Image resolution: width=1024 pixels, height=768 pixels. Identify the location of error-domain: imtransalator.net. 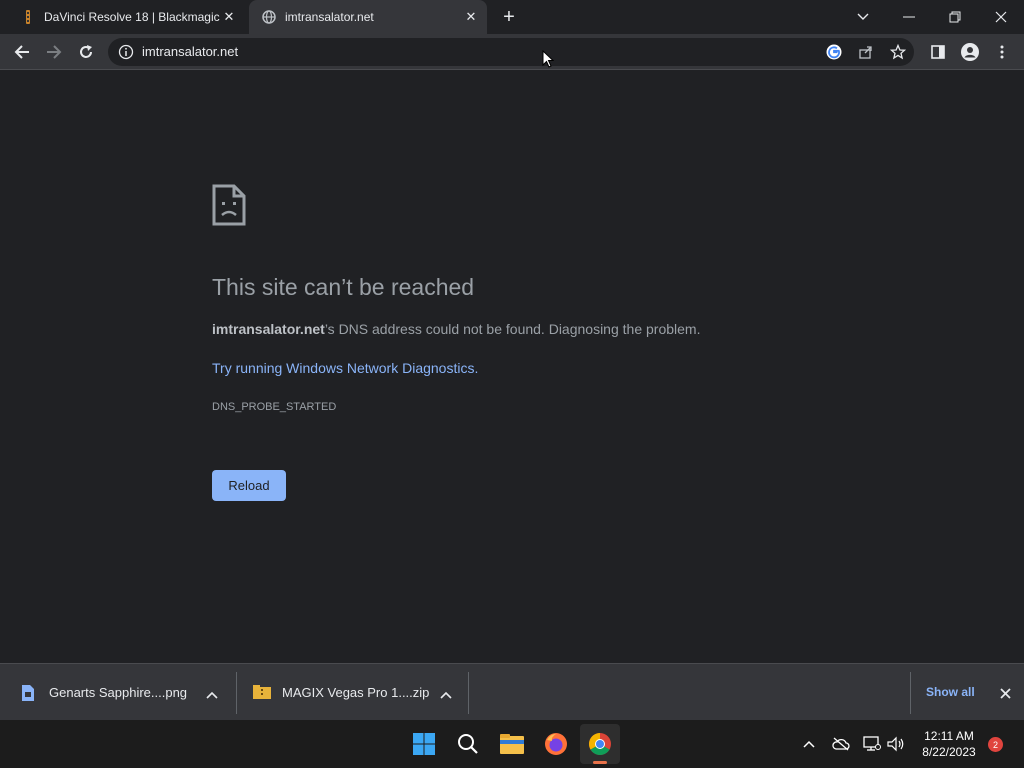
(268, 329).